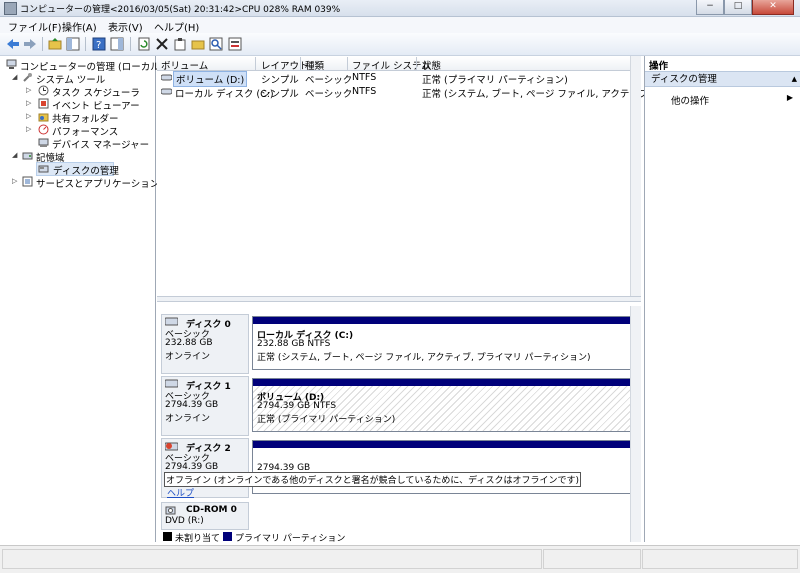 The height and width of the screenshot is (573, 800). Describe the element at coordinates (635, 176) in the screenshot. I see `volume-list-scrollbar` at that location.